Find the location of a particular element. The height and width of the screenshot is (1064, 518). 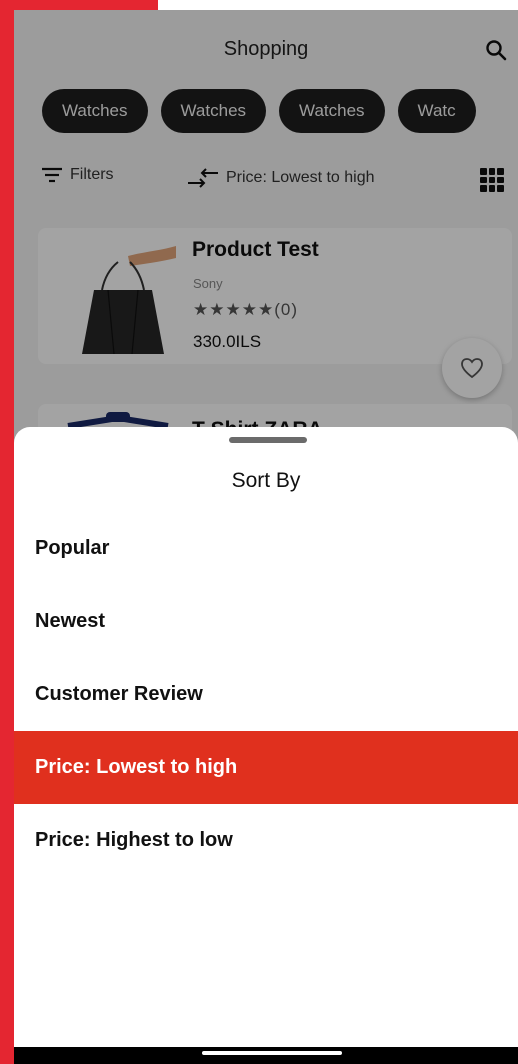

sort-option-popular: Popular is located at coordinates (266, 548).